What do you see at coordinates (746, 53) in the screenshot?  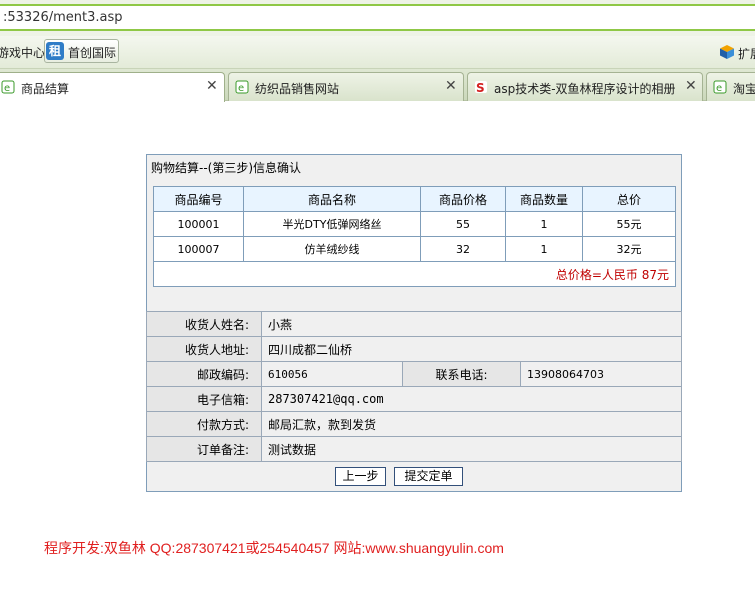 I see `extensions-label: 扩展` at bounding box center [746, 53].